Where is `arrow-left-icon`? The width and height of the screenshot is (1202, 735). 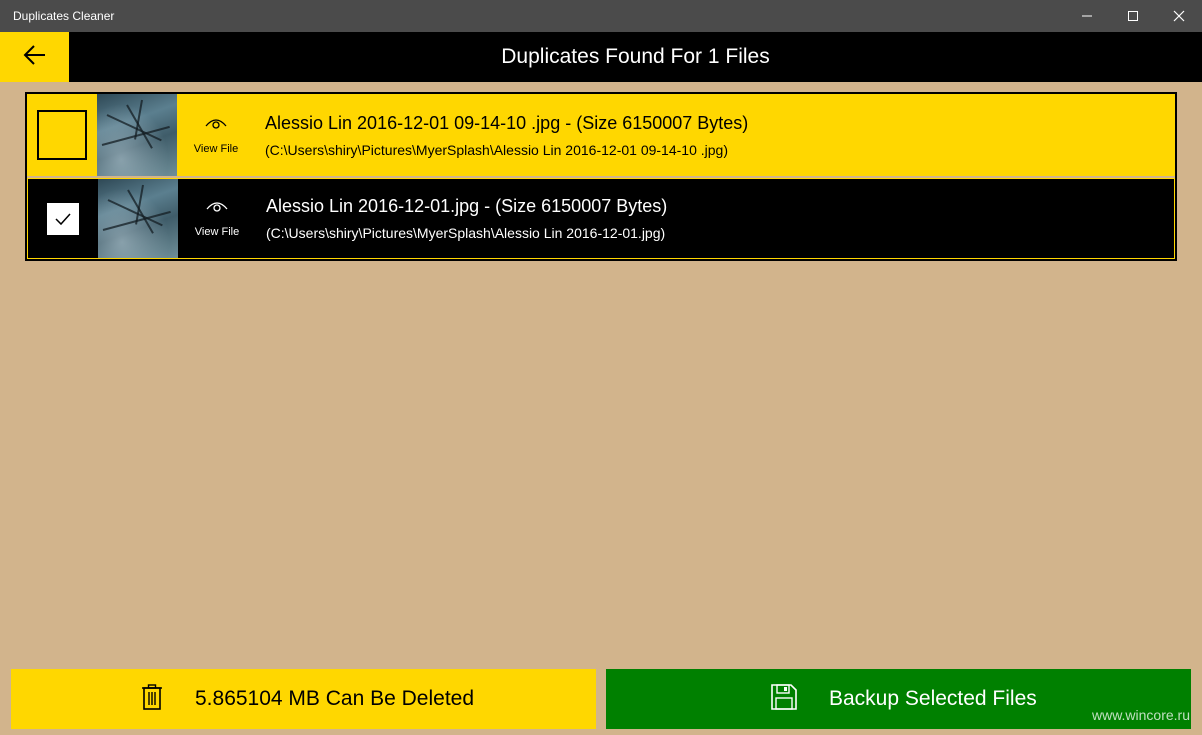
arrow-left-icon is located at coordinates (35, 57).